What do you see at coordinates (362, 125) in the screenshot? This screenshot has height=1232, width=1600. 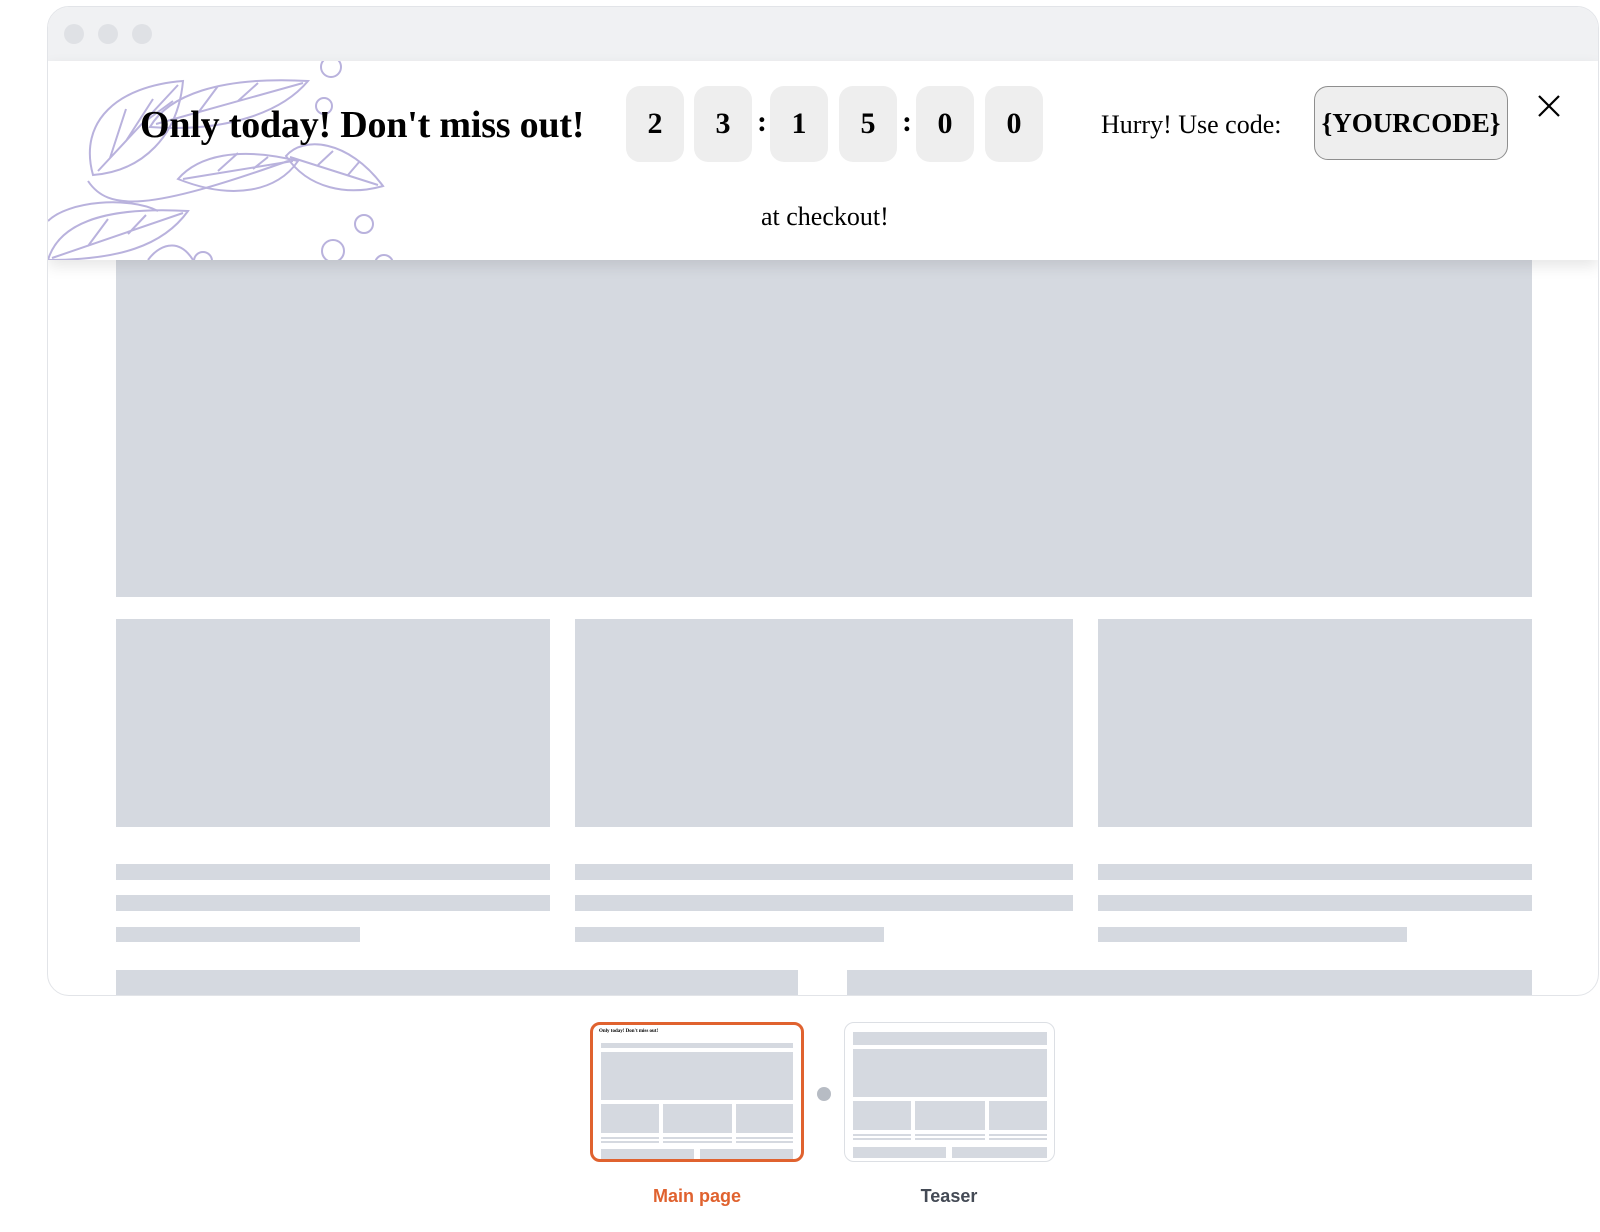 I see `promo-headline: Only today! Don't miss out!` at bounding box center [362, 125].